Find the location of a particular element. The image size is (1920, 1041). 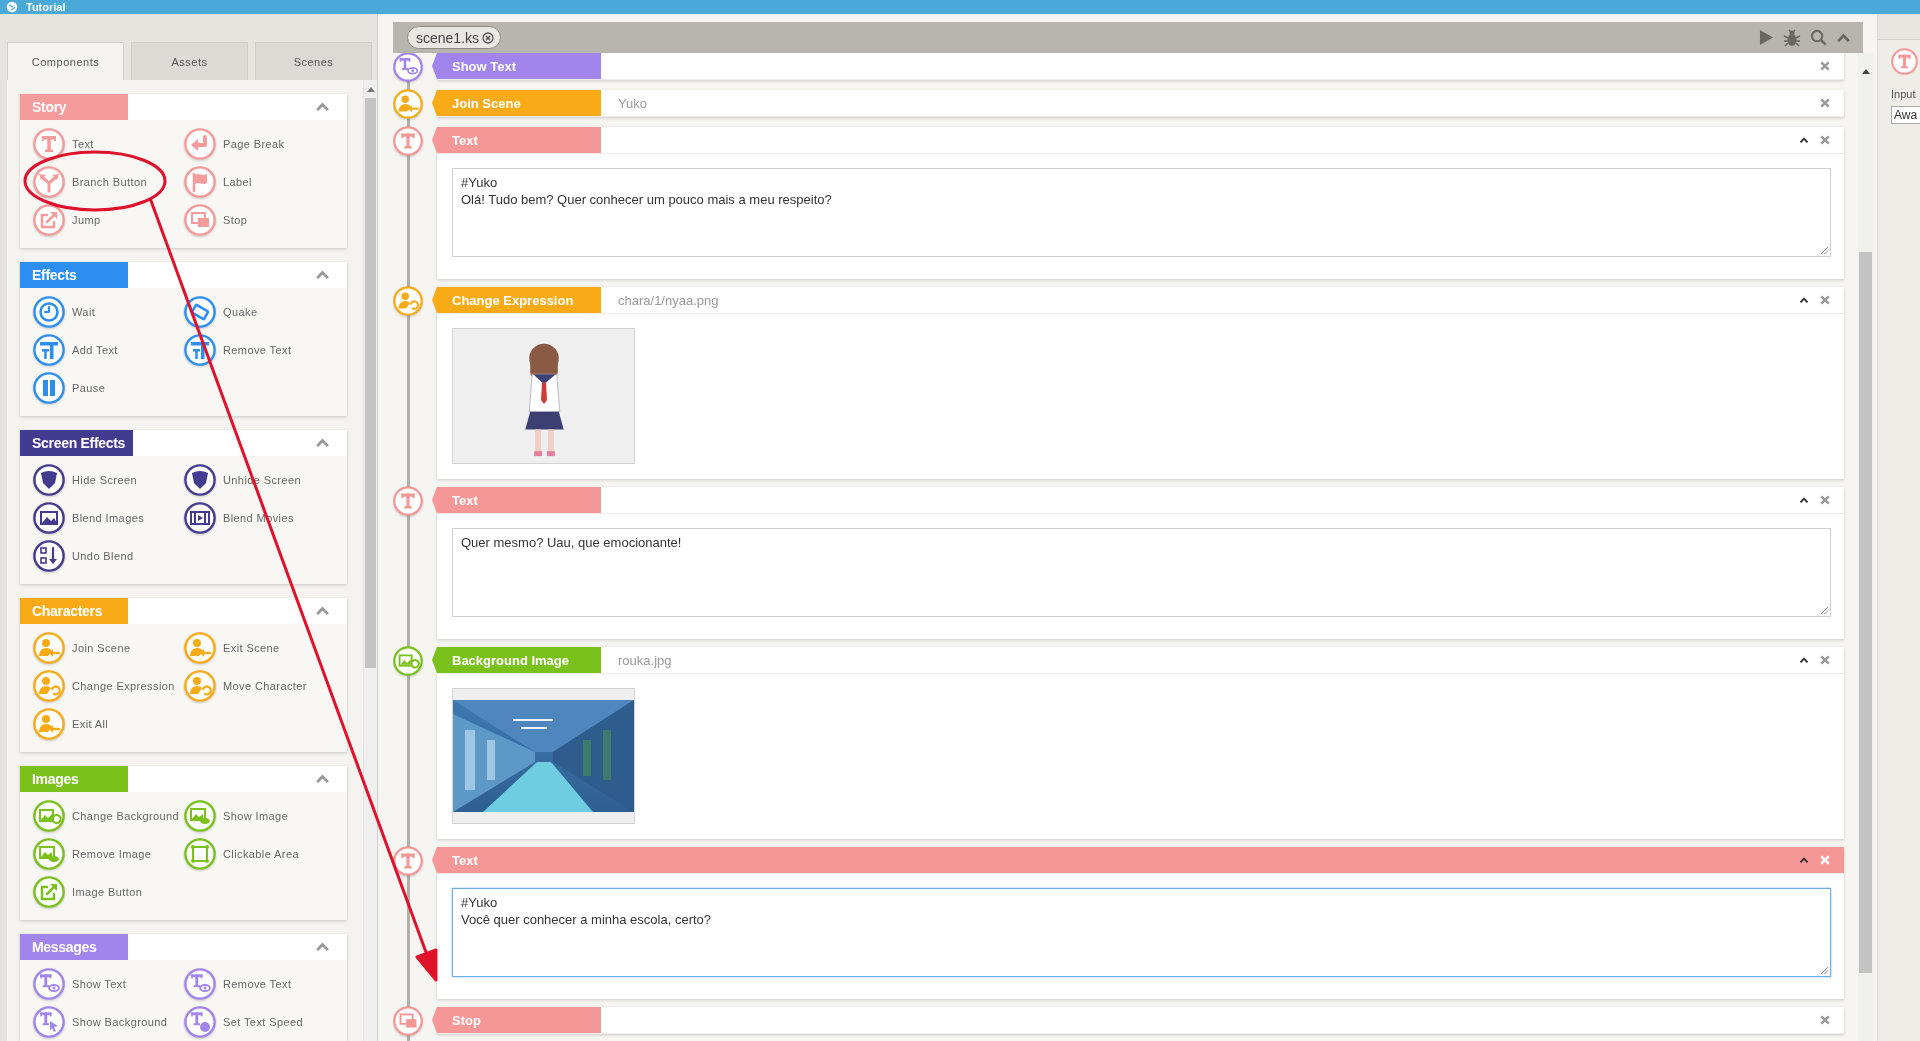

group-header: Messages is located at coordinates (183, 947).